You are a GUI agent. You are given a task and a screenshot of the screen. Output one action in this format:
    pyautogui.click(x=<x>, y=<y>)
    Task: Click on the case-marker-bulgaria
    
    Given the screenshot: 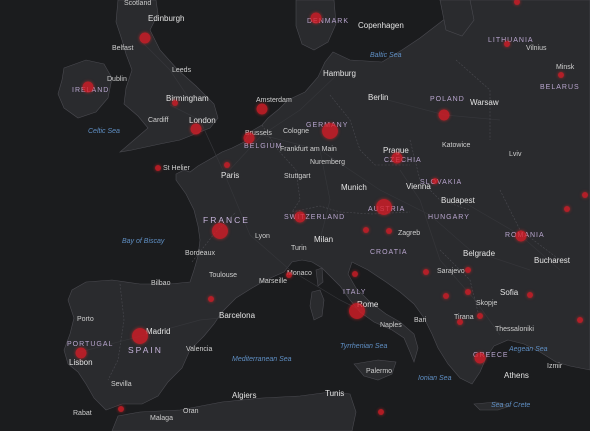 What is the action you would take?
    pyautogui.click(x=530, y=295)
    